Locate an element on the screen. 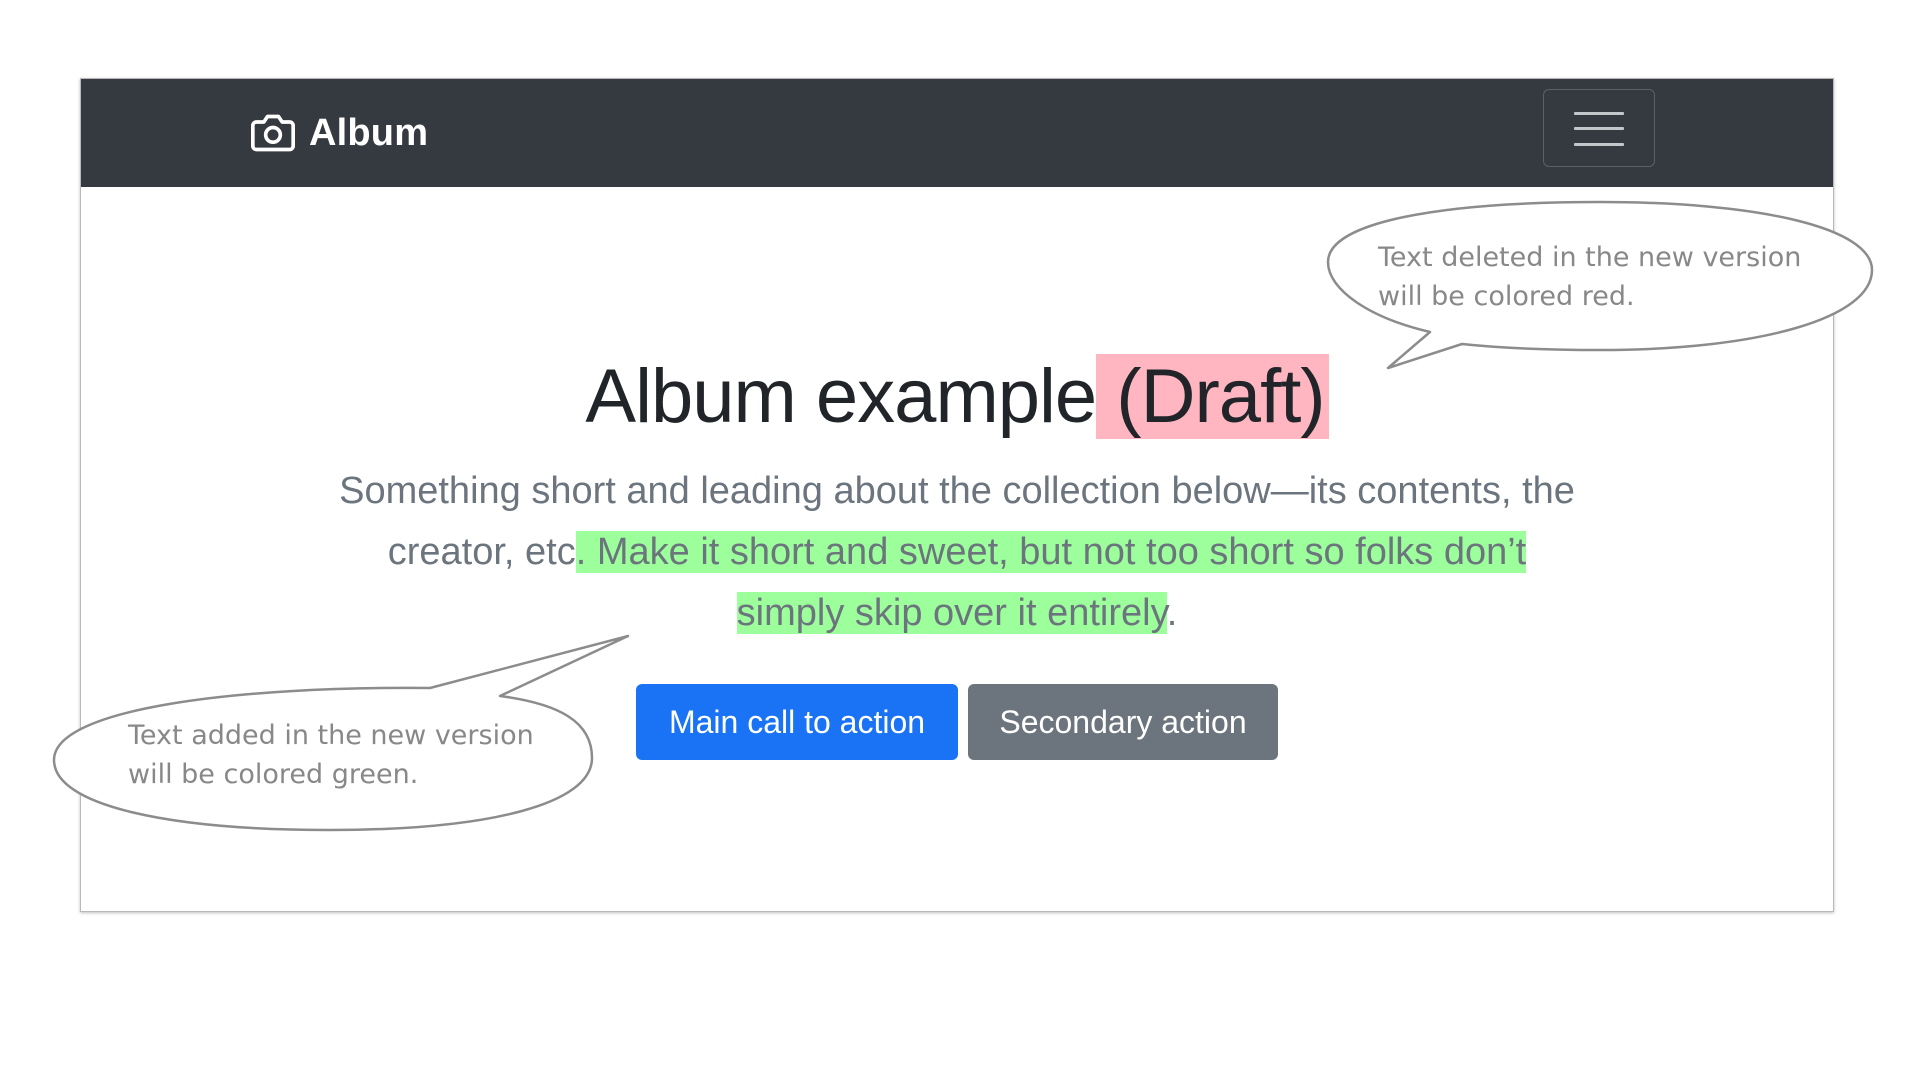 Image resolution: width=1920 pixels, height=1080 pixels. brand-name: Album is located at coordinates (369, 132).